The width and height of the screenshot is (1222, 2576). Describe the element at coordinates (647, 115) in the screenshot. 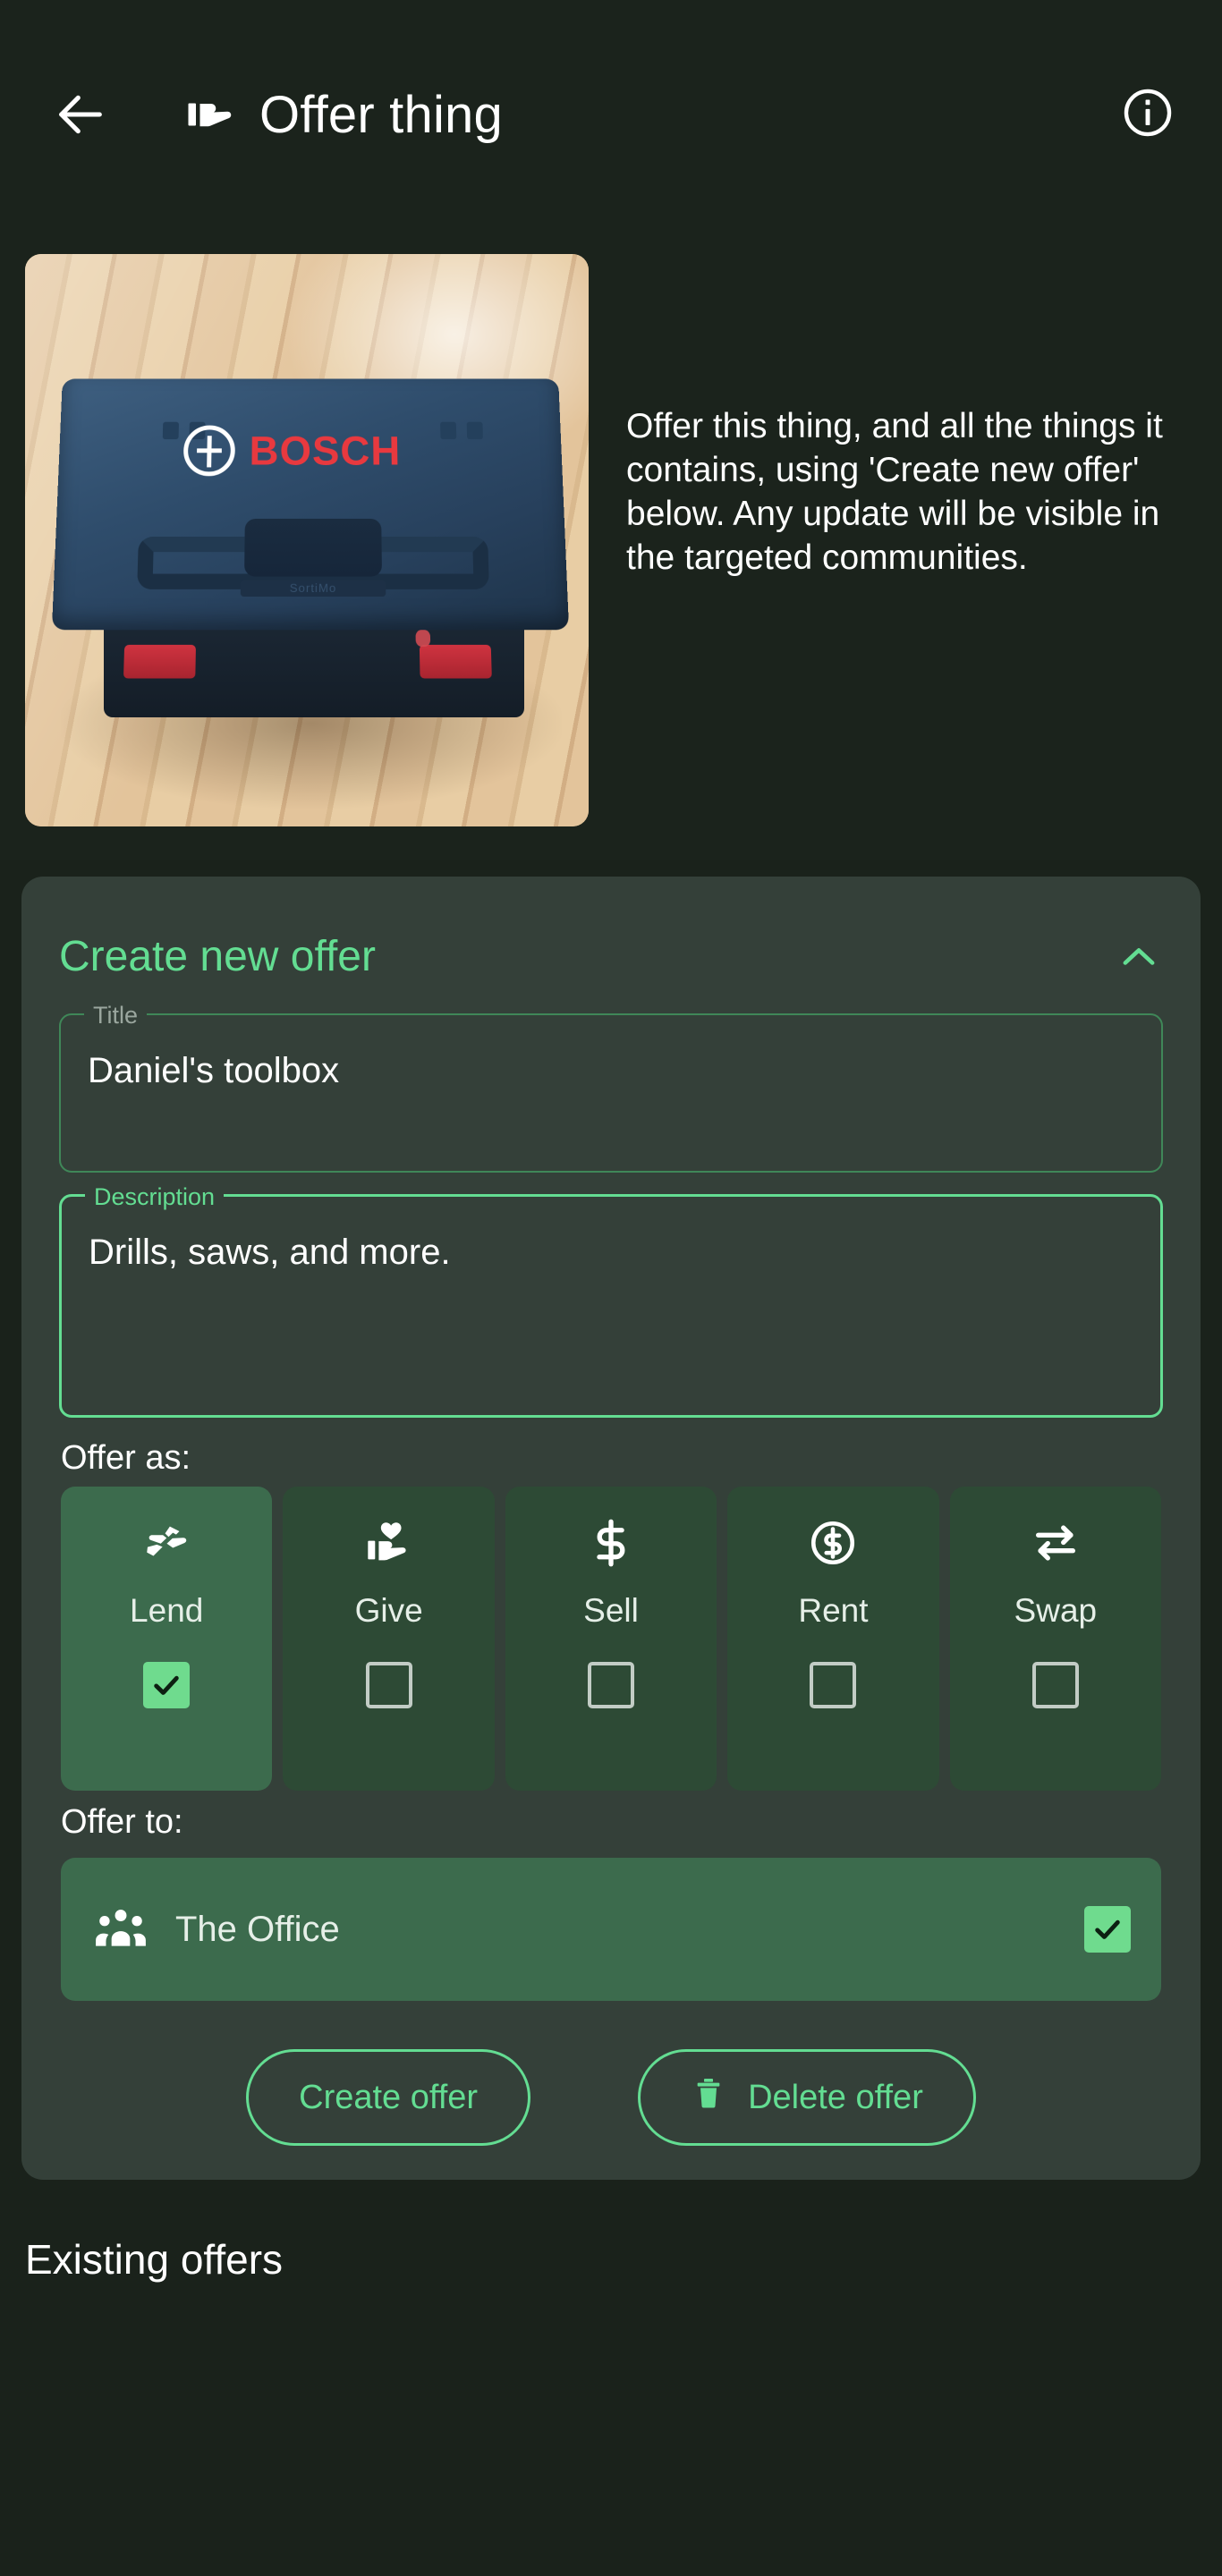

I see `app-bar-title-group: Offer thing` at that location.